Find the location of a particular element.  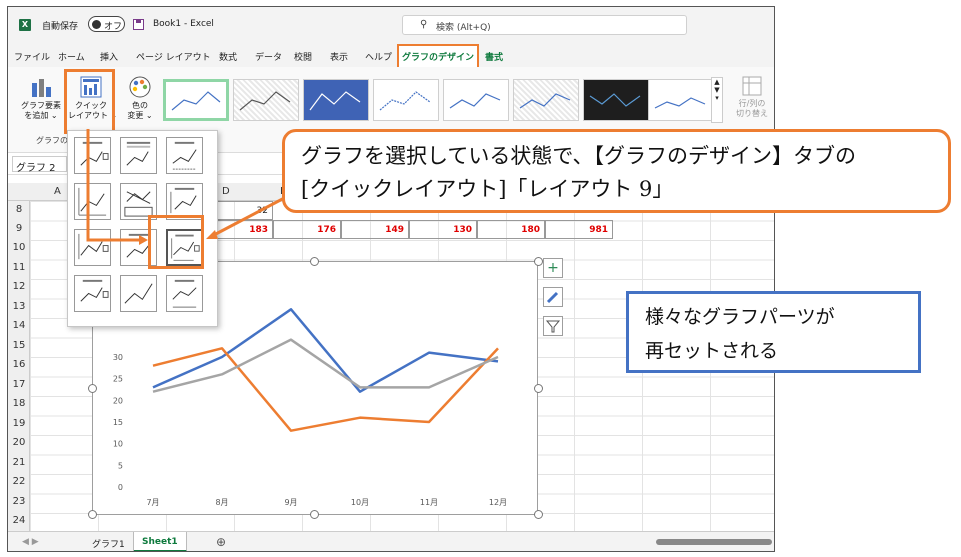

row-header: 9 is located at coordinates (19, 228).